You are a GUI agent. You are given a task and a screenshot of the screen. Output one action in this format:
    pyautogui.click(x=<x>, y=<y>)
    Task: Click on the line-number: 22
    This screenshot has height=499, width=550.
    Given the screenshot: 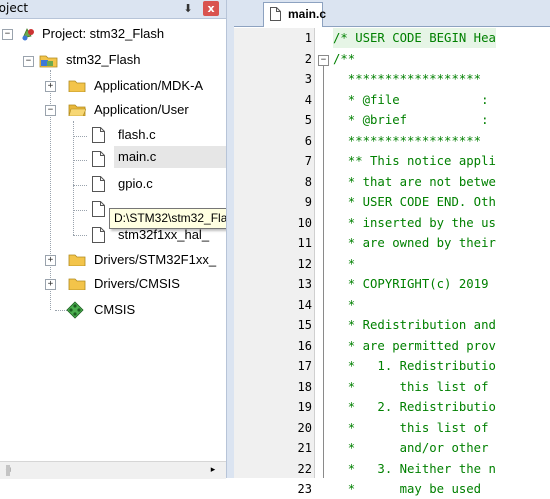 What is the action you would take?
    pyautogui.click(x=304, y=468)
    